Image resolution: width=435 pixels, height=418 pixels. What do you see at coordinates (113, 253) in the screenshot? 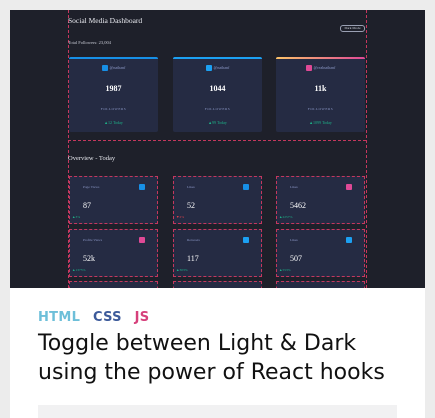
I see `stat-card: Profile Views 52k ▲1375%` at bounding box center [113, 253].